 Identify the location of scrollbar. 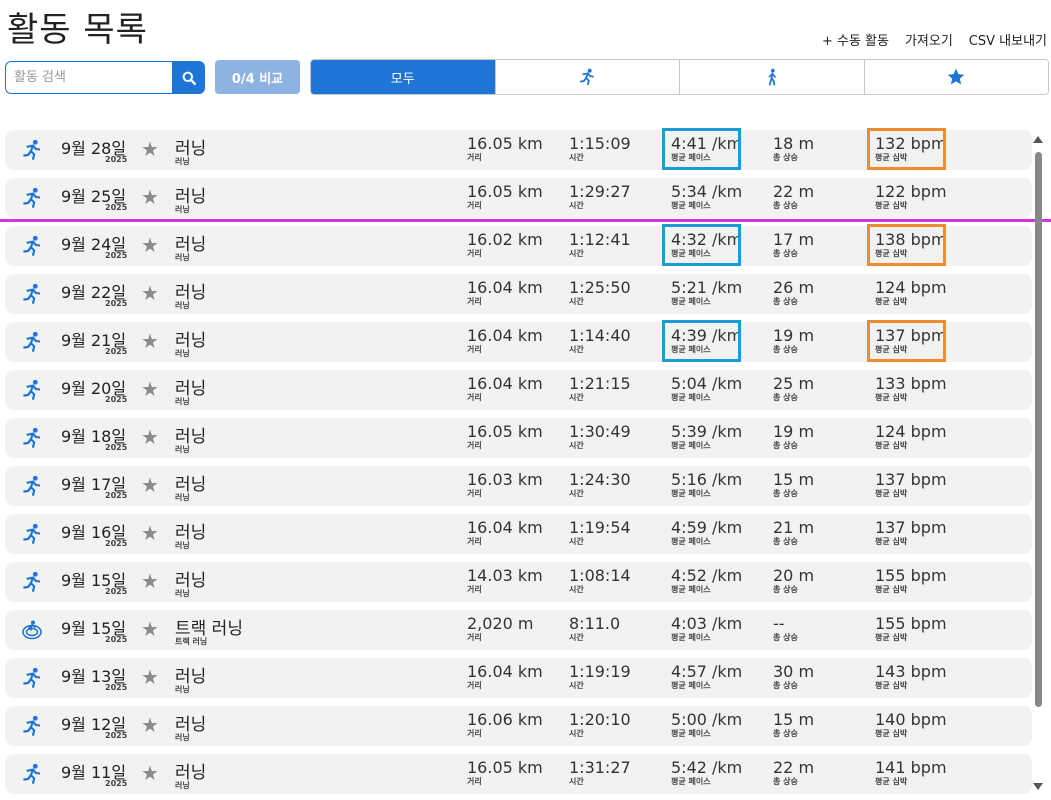
(1038, 463).